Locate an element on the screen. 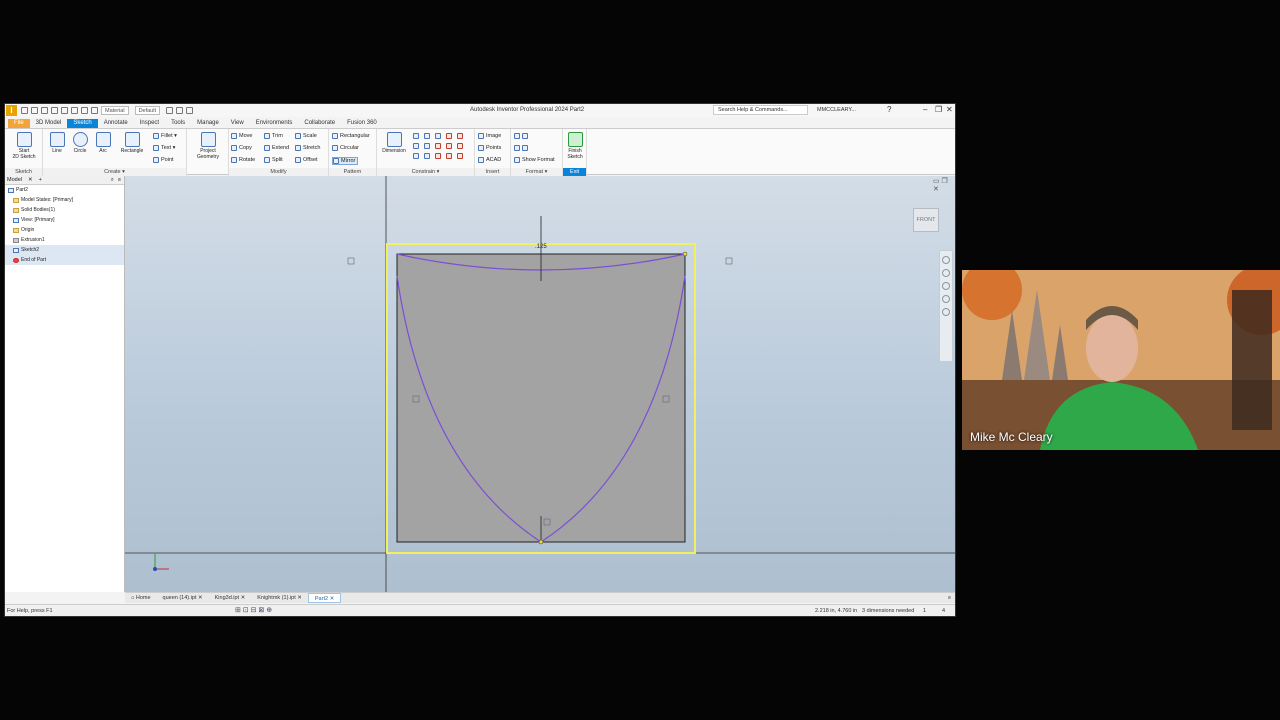 This screenshot has width=1280, height=720. show-format-button: Show Format is located at coordinates (534, 160).